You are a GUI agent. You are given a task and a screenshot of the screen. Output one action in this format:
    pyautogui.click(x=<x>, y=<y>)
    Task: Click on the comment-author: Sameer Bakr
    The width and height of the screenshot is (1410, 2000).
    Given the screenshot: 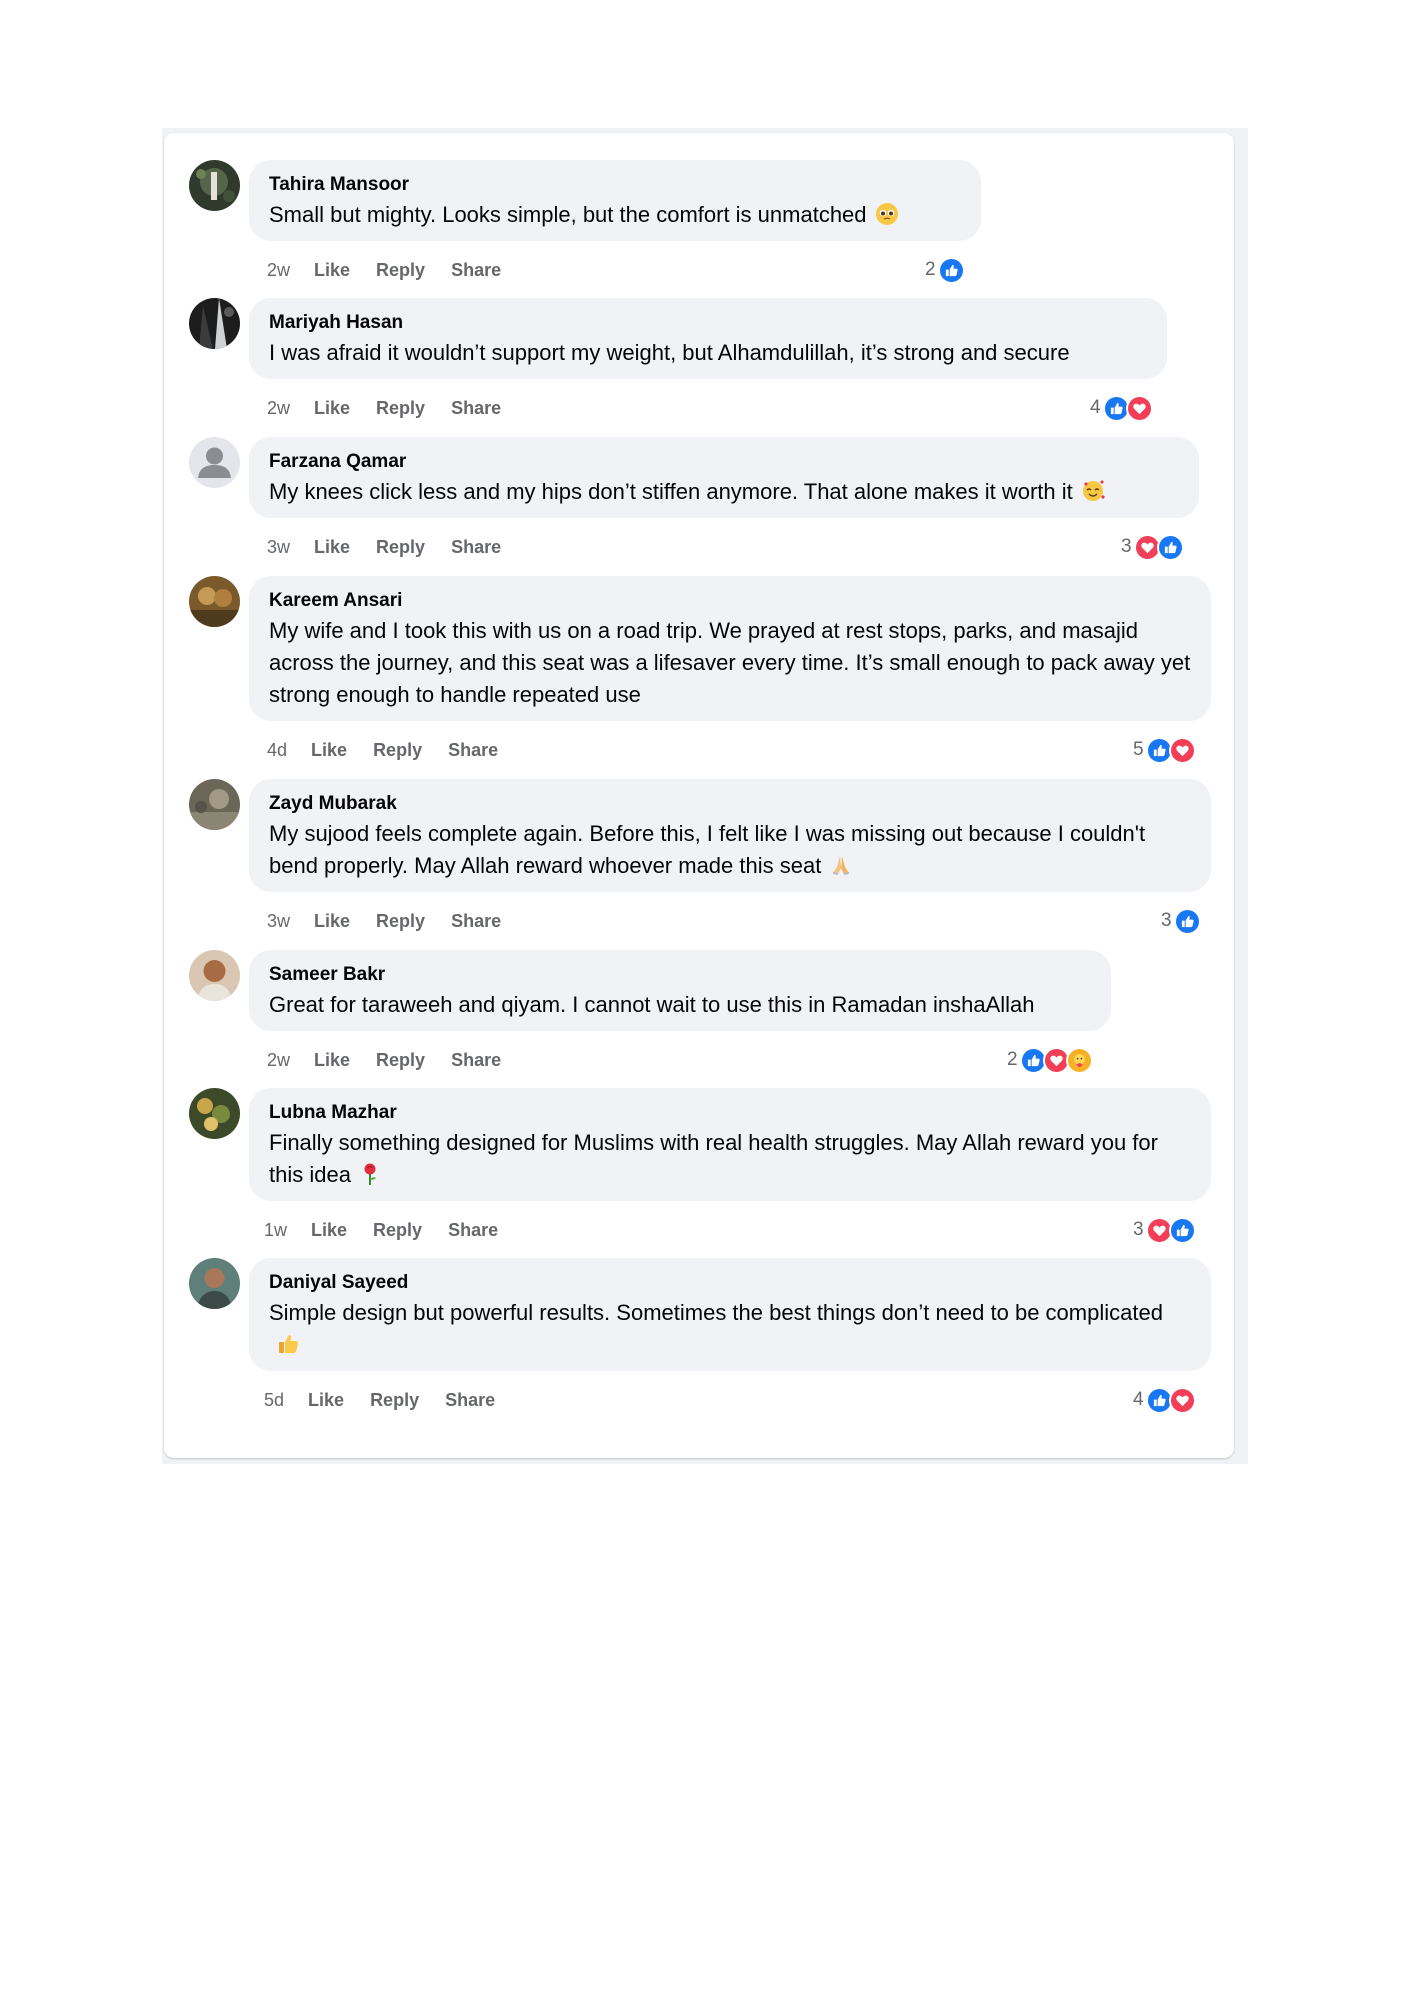 What is the action you would take?
    pyautogui.click(x=680, y=975)
    